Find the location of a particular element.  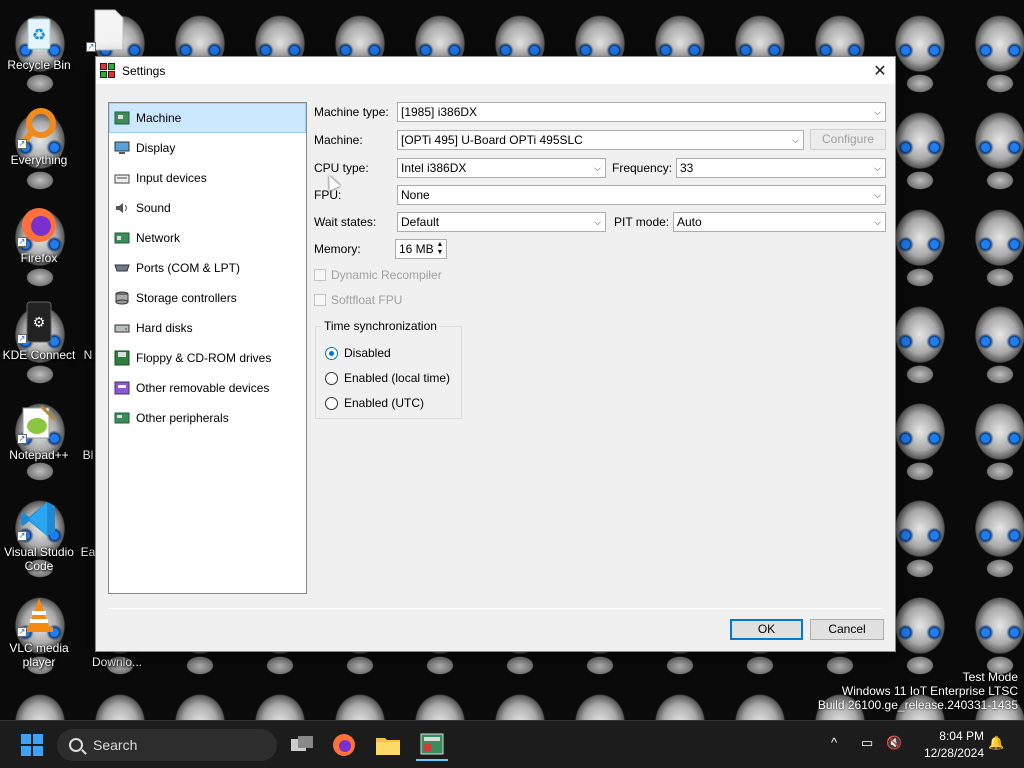

machine-label: Machine: is located at coordinates (338, 140).